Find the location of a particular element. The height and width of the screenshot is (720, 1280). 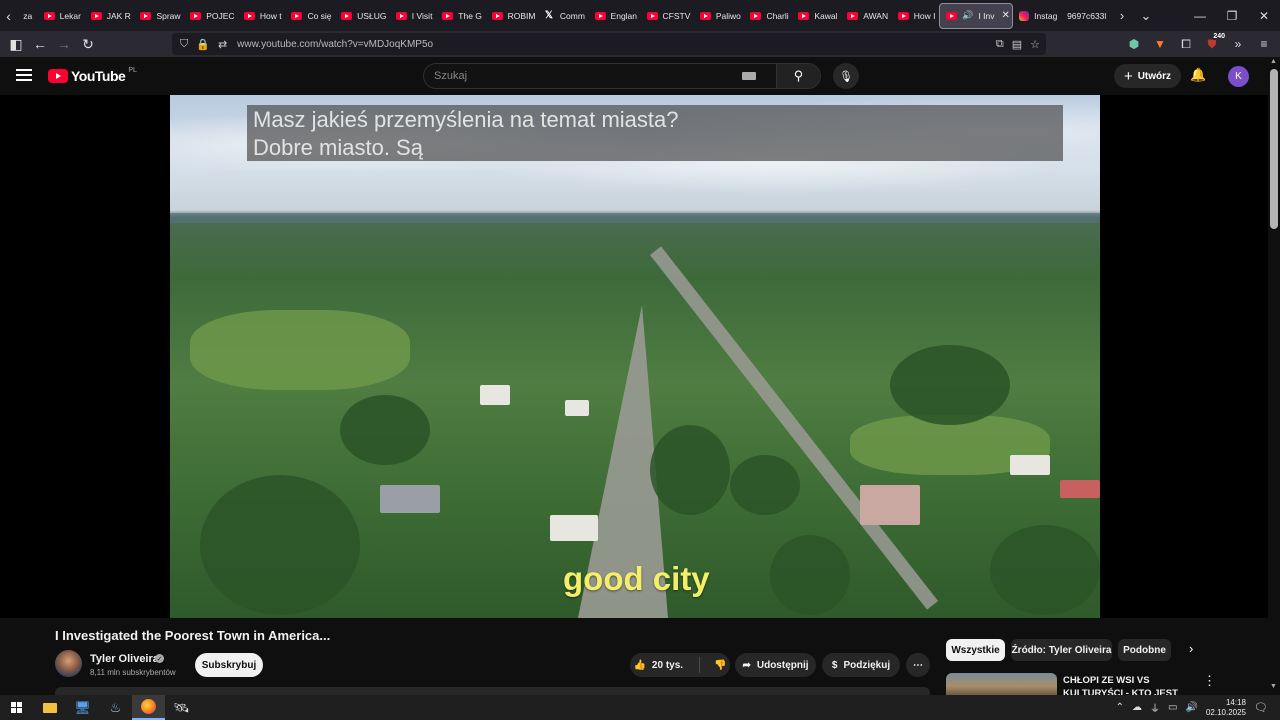

recommended-video-title: CHŁOPI ZE WSI VS KULTURYŚCI - KTO JEST is located at coordinates (1123, 684).